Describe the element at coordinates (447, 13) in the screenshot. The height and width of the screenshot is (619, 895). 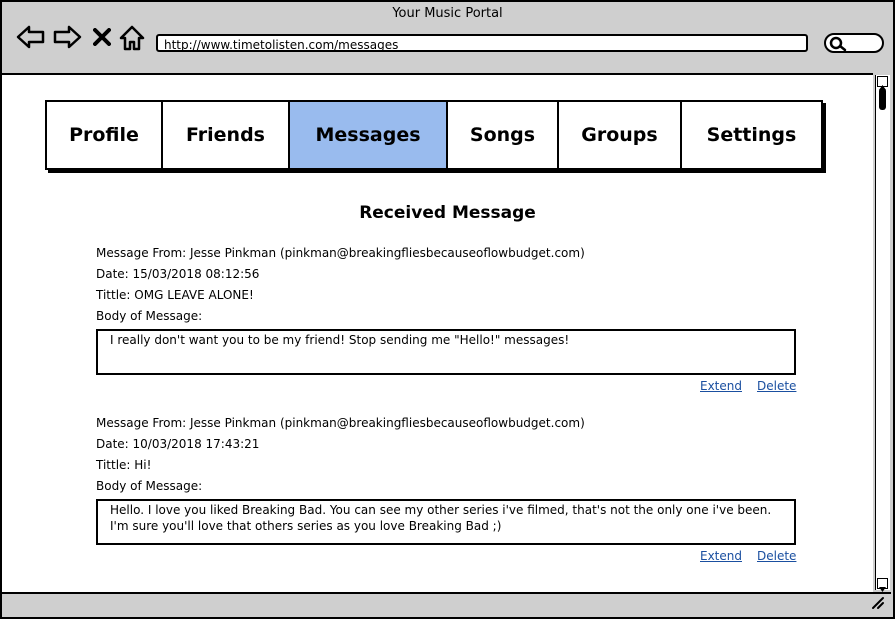
I see `window-title: Your Music Portal` at that location.